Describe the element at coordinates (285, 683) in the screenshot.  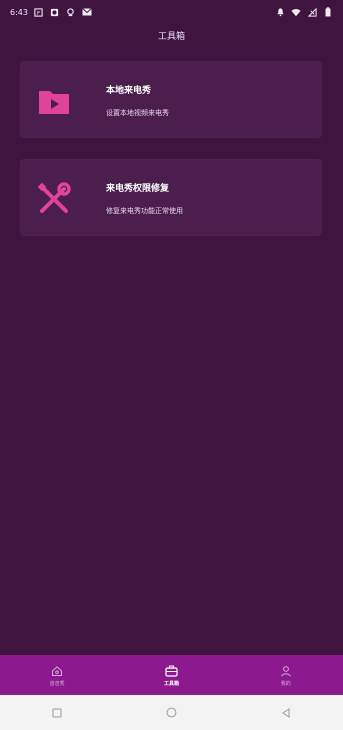
I see `nav-label: 我的` at that location.